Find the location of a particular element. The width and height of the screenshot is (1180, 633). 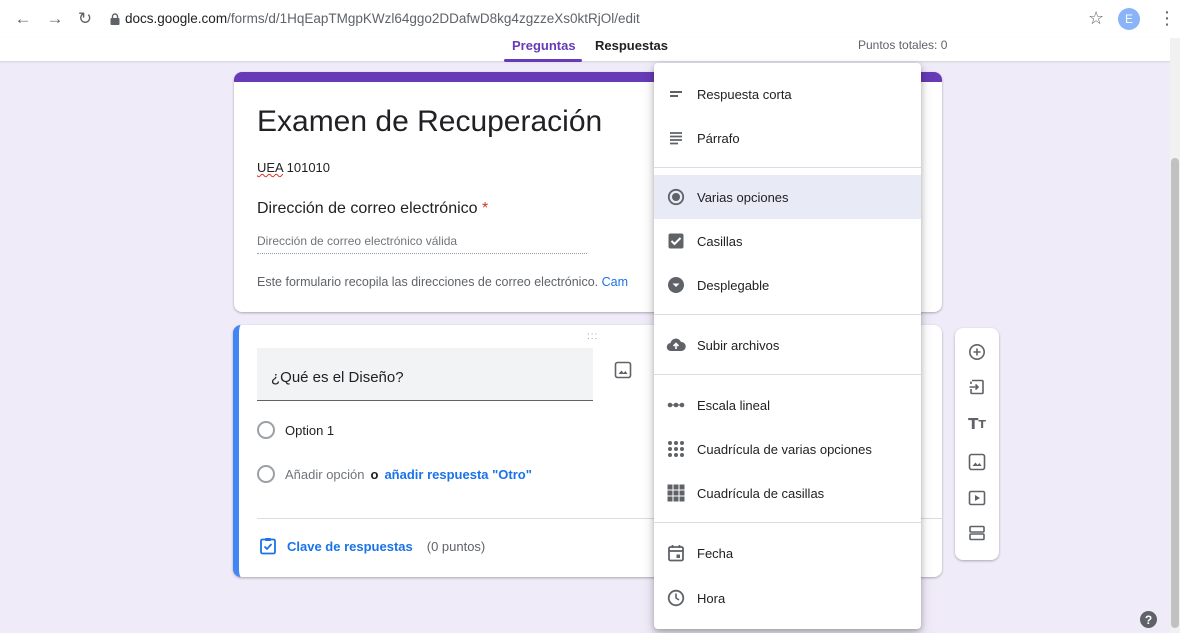

menu-item-label: Casillas is located at coordinates (720, 241).